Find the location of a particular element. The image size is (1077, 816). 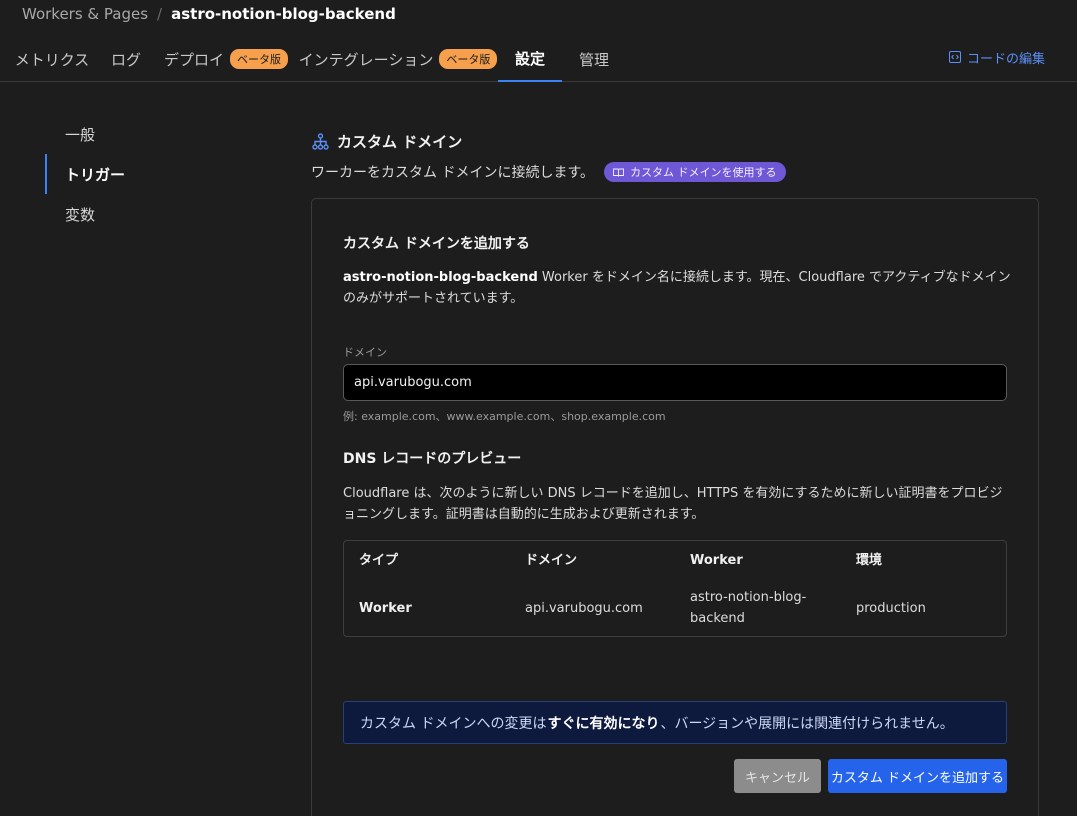

tab-label: 設定 is located at coordinates (529, 58).